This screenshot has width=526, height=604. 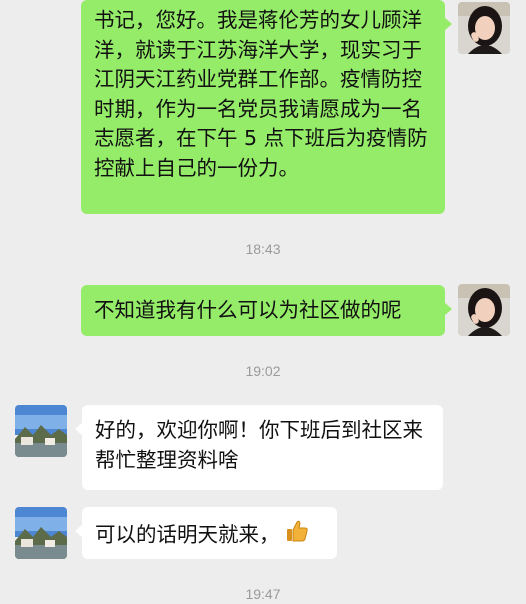 I want to click on message-text: 可以的话明天就来，, so click(x=187, y=534).